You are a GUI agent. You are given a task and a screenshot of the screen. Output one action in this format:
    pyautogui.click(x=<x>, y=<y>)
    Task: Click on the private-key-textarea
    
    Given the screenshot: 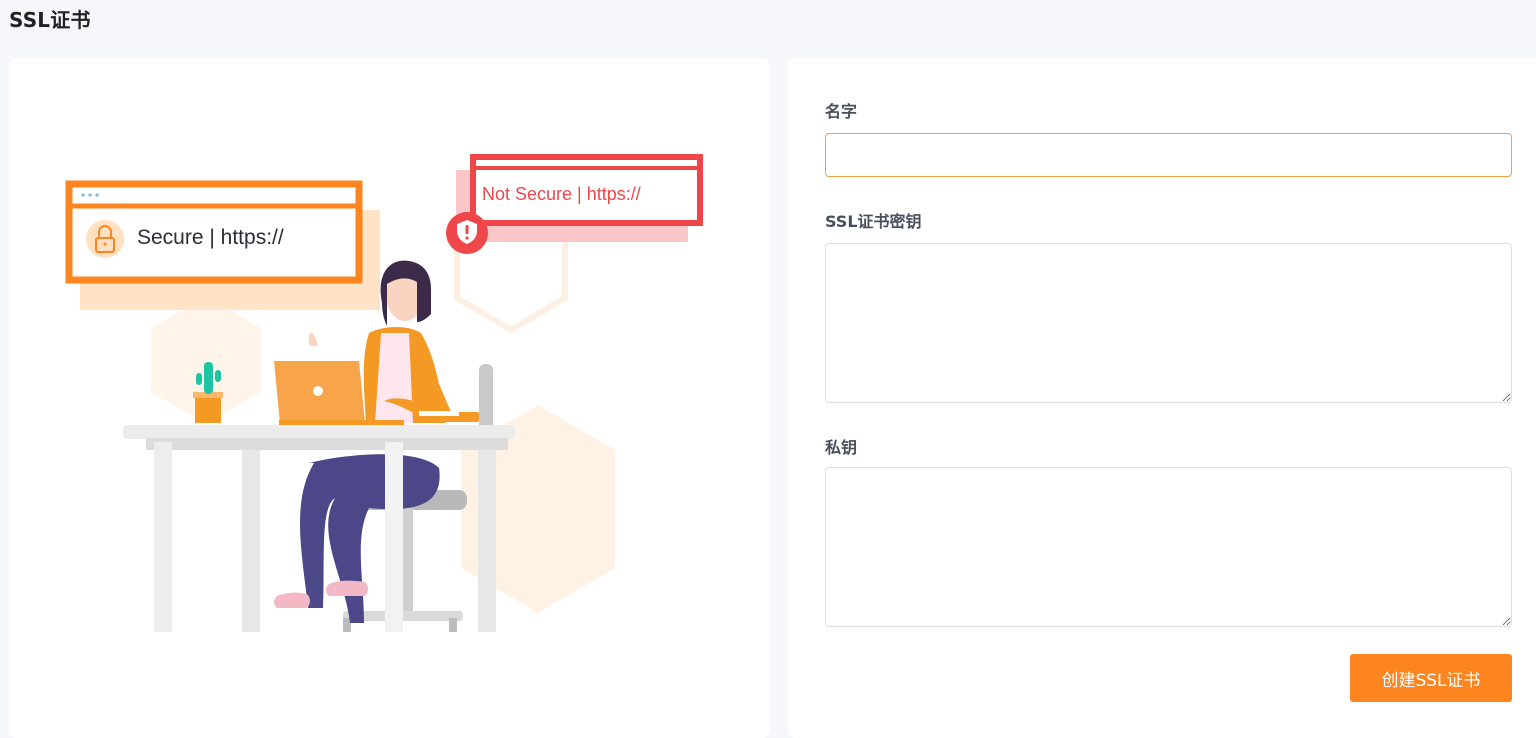 What is the action you would take?
    pyautogui.click(x=1168, y=547)
    